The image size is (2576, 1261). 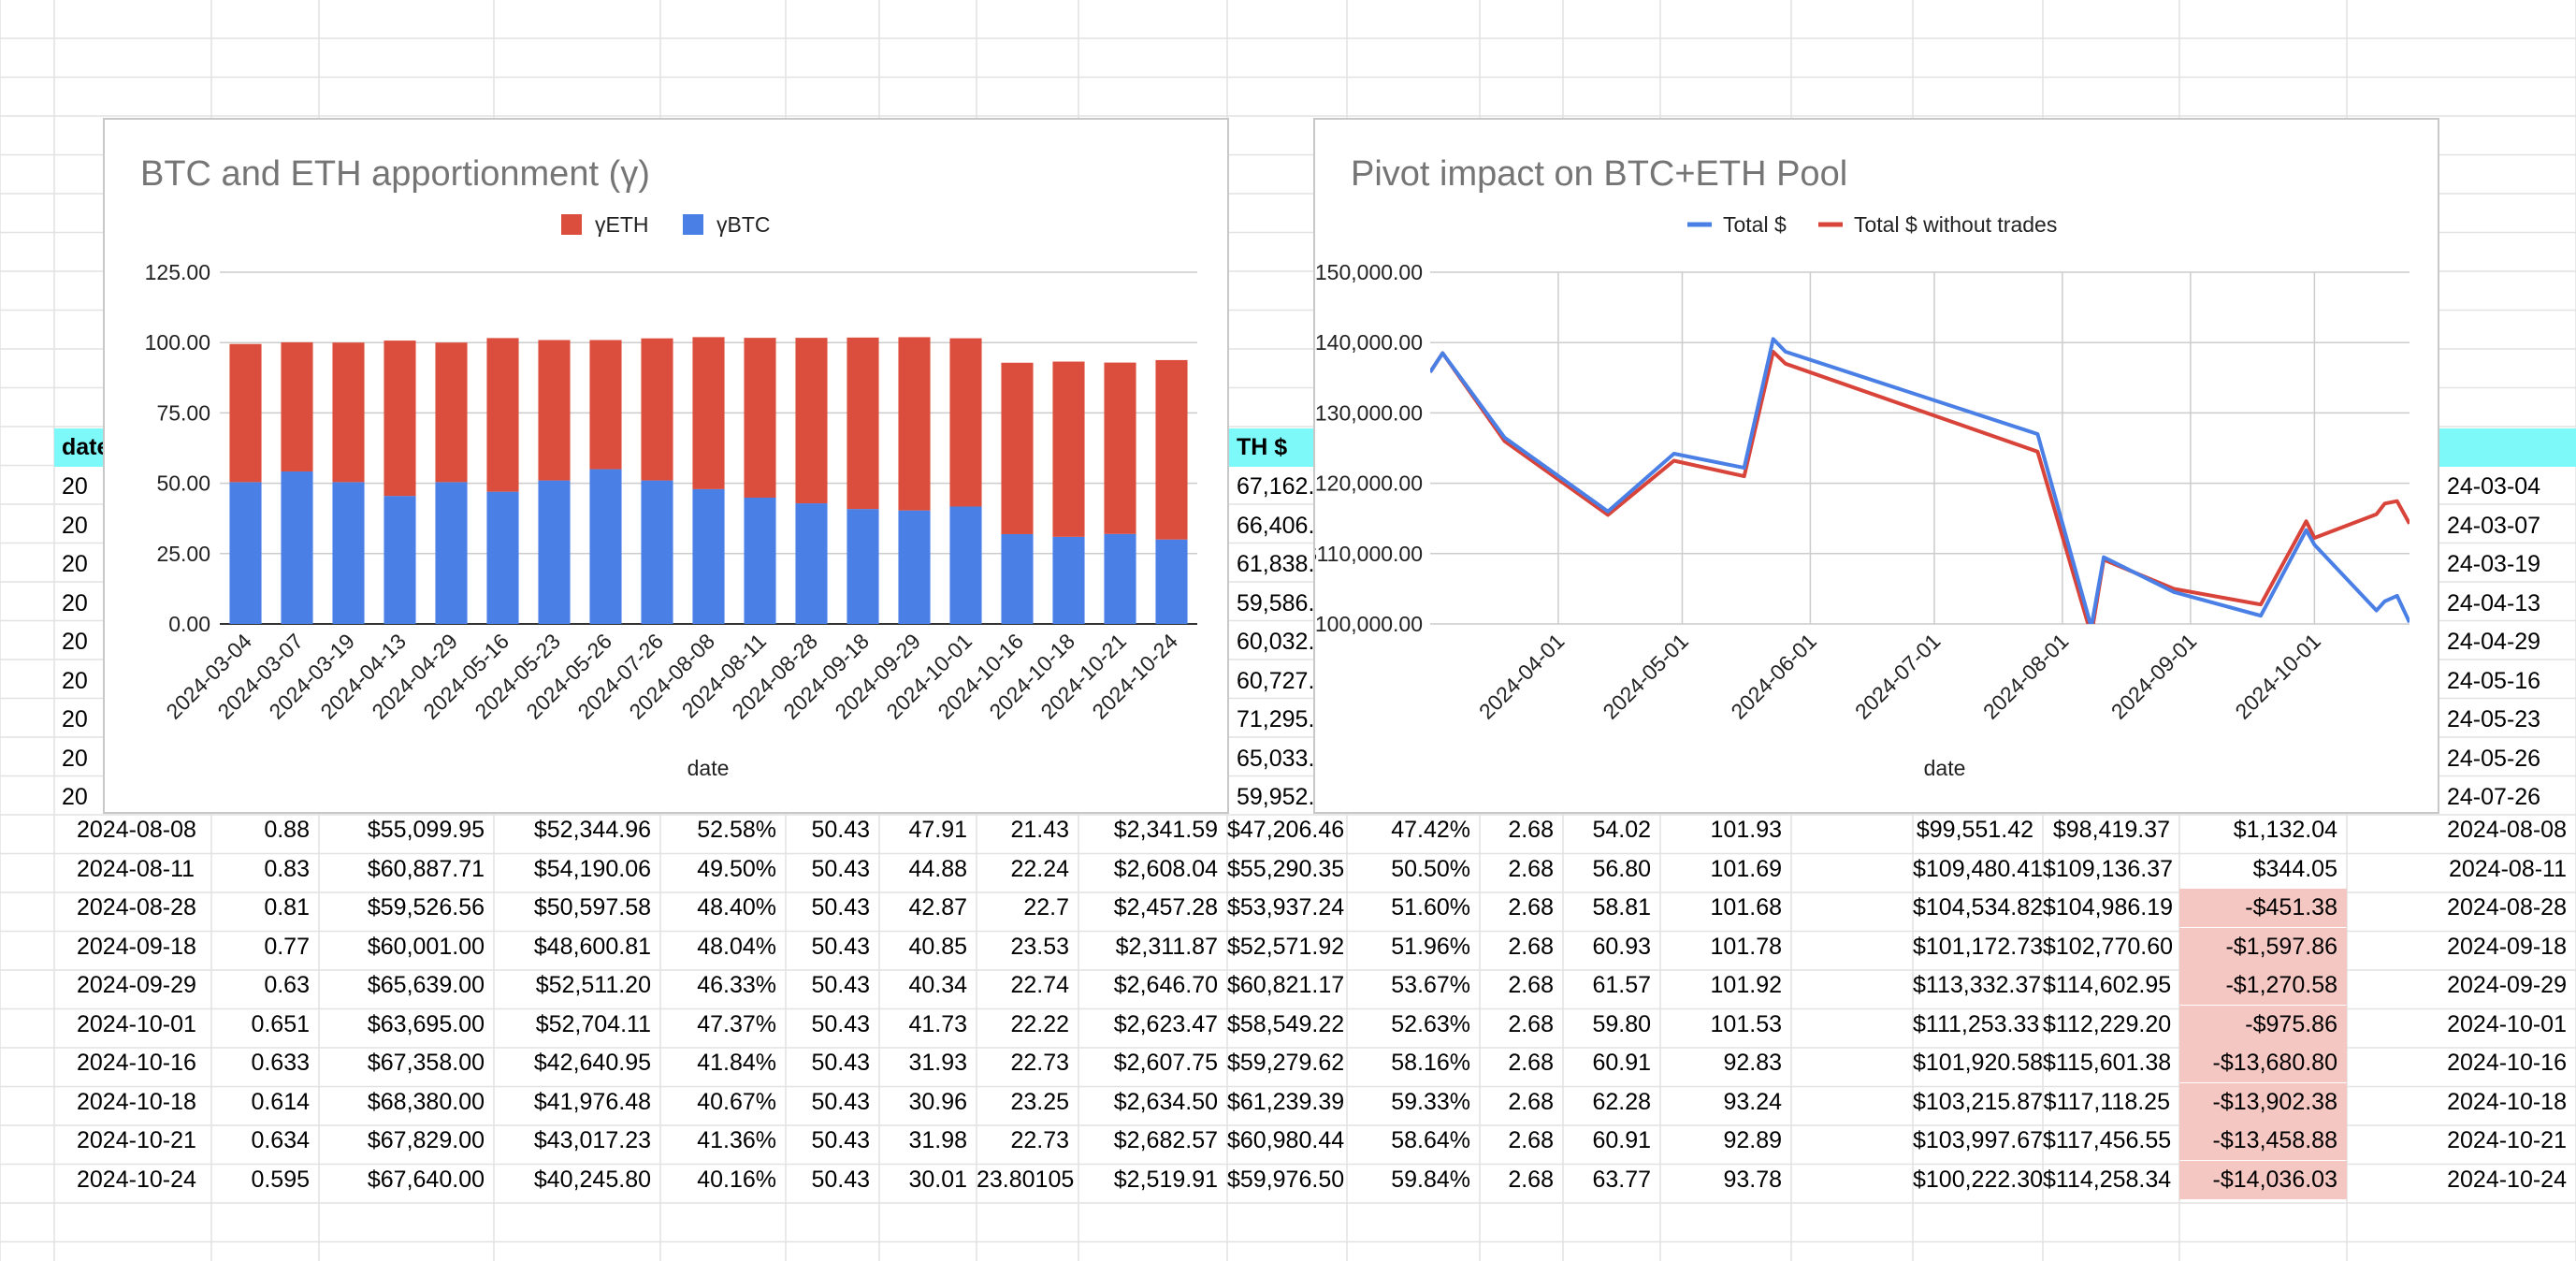 What do you see at coordinates (132, 1063) in the screenshot?
I see `date-cell: 2024-10-16` at bounding box center [132, 1063].